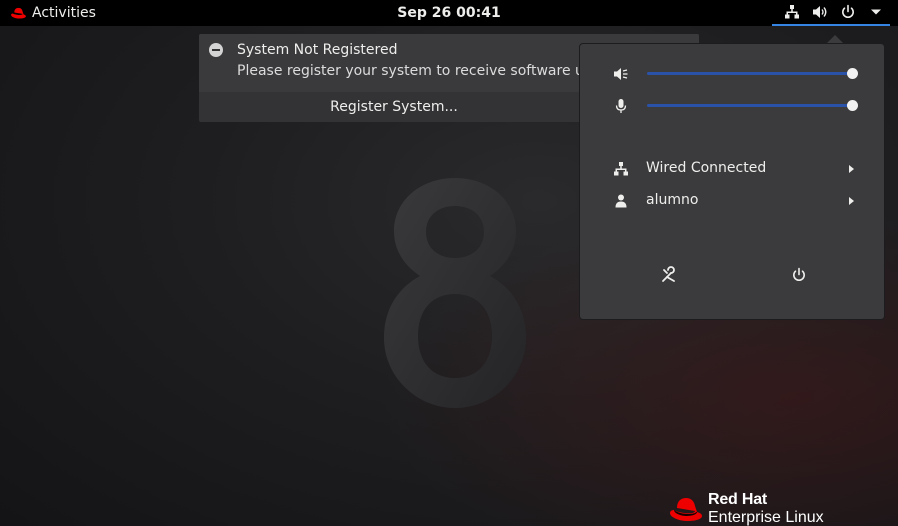 This screenshot has width=898, height=526. I want to click on menu-item-label: alumno, so click(672, 200).